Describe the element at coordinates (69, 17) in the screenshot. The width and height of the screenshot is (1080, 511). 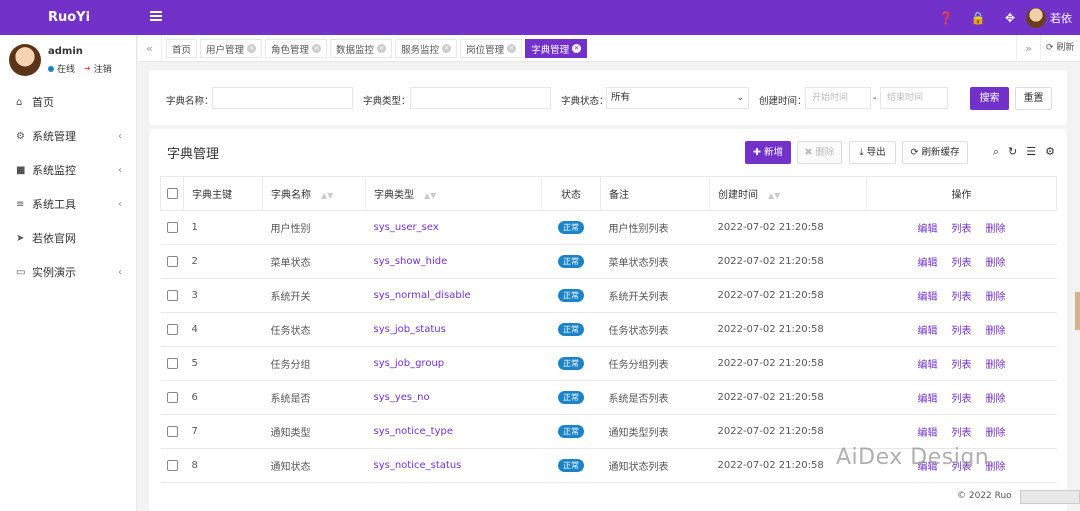
I see `app-logo: RuoYi` at that location.